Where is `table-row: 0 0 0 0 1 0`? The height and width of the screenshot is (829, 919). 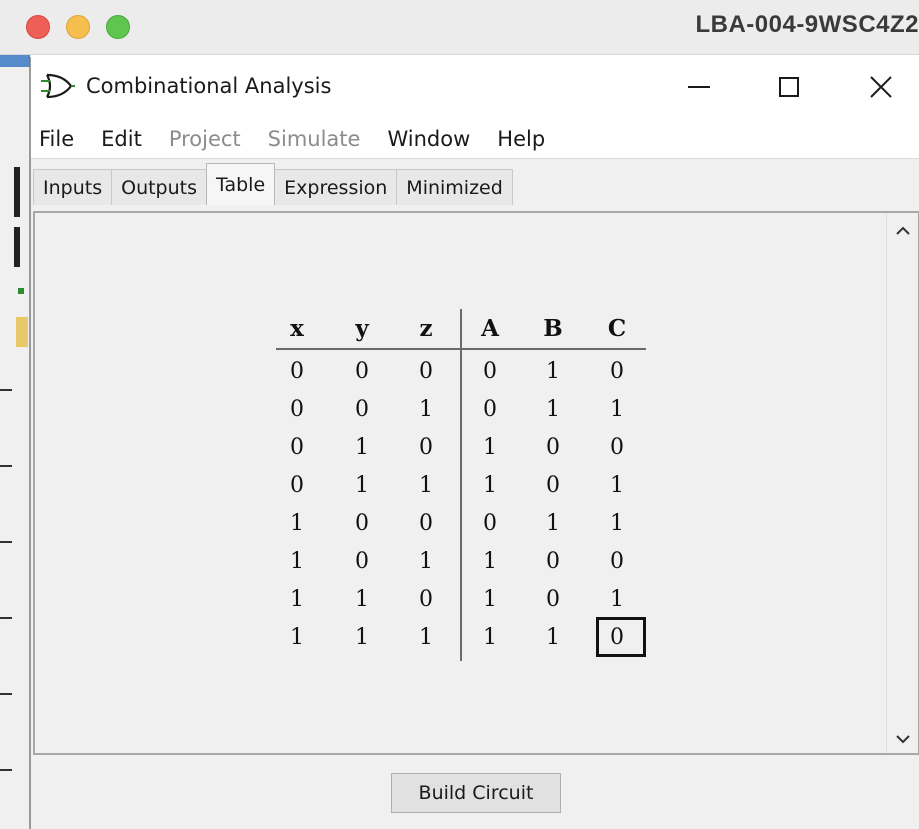
table-row: 0 0 0 0 1 0 is located at coordinates (462, 372).